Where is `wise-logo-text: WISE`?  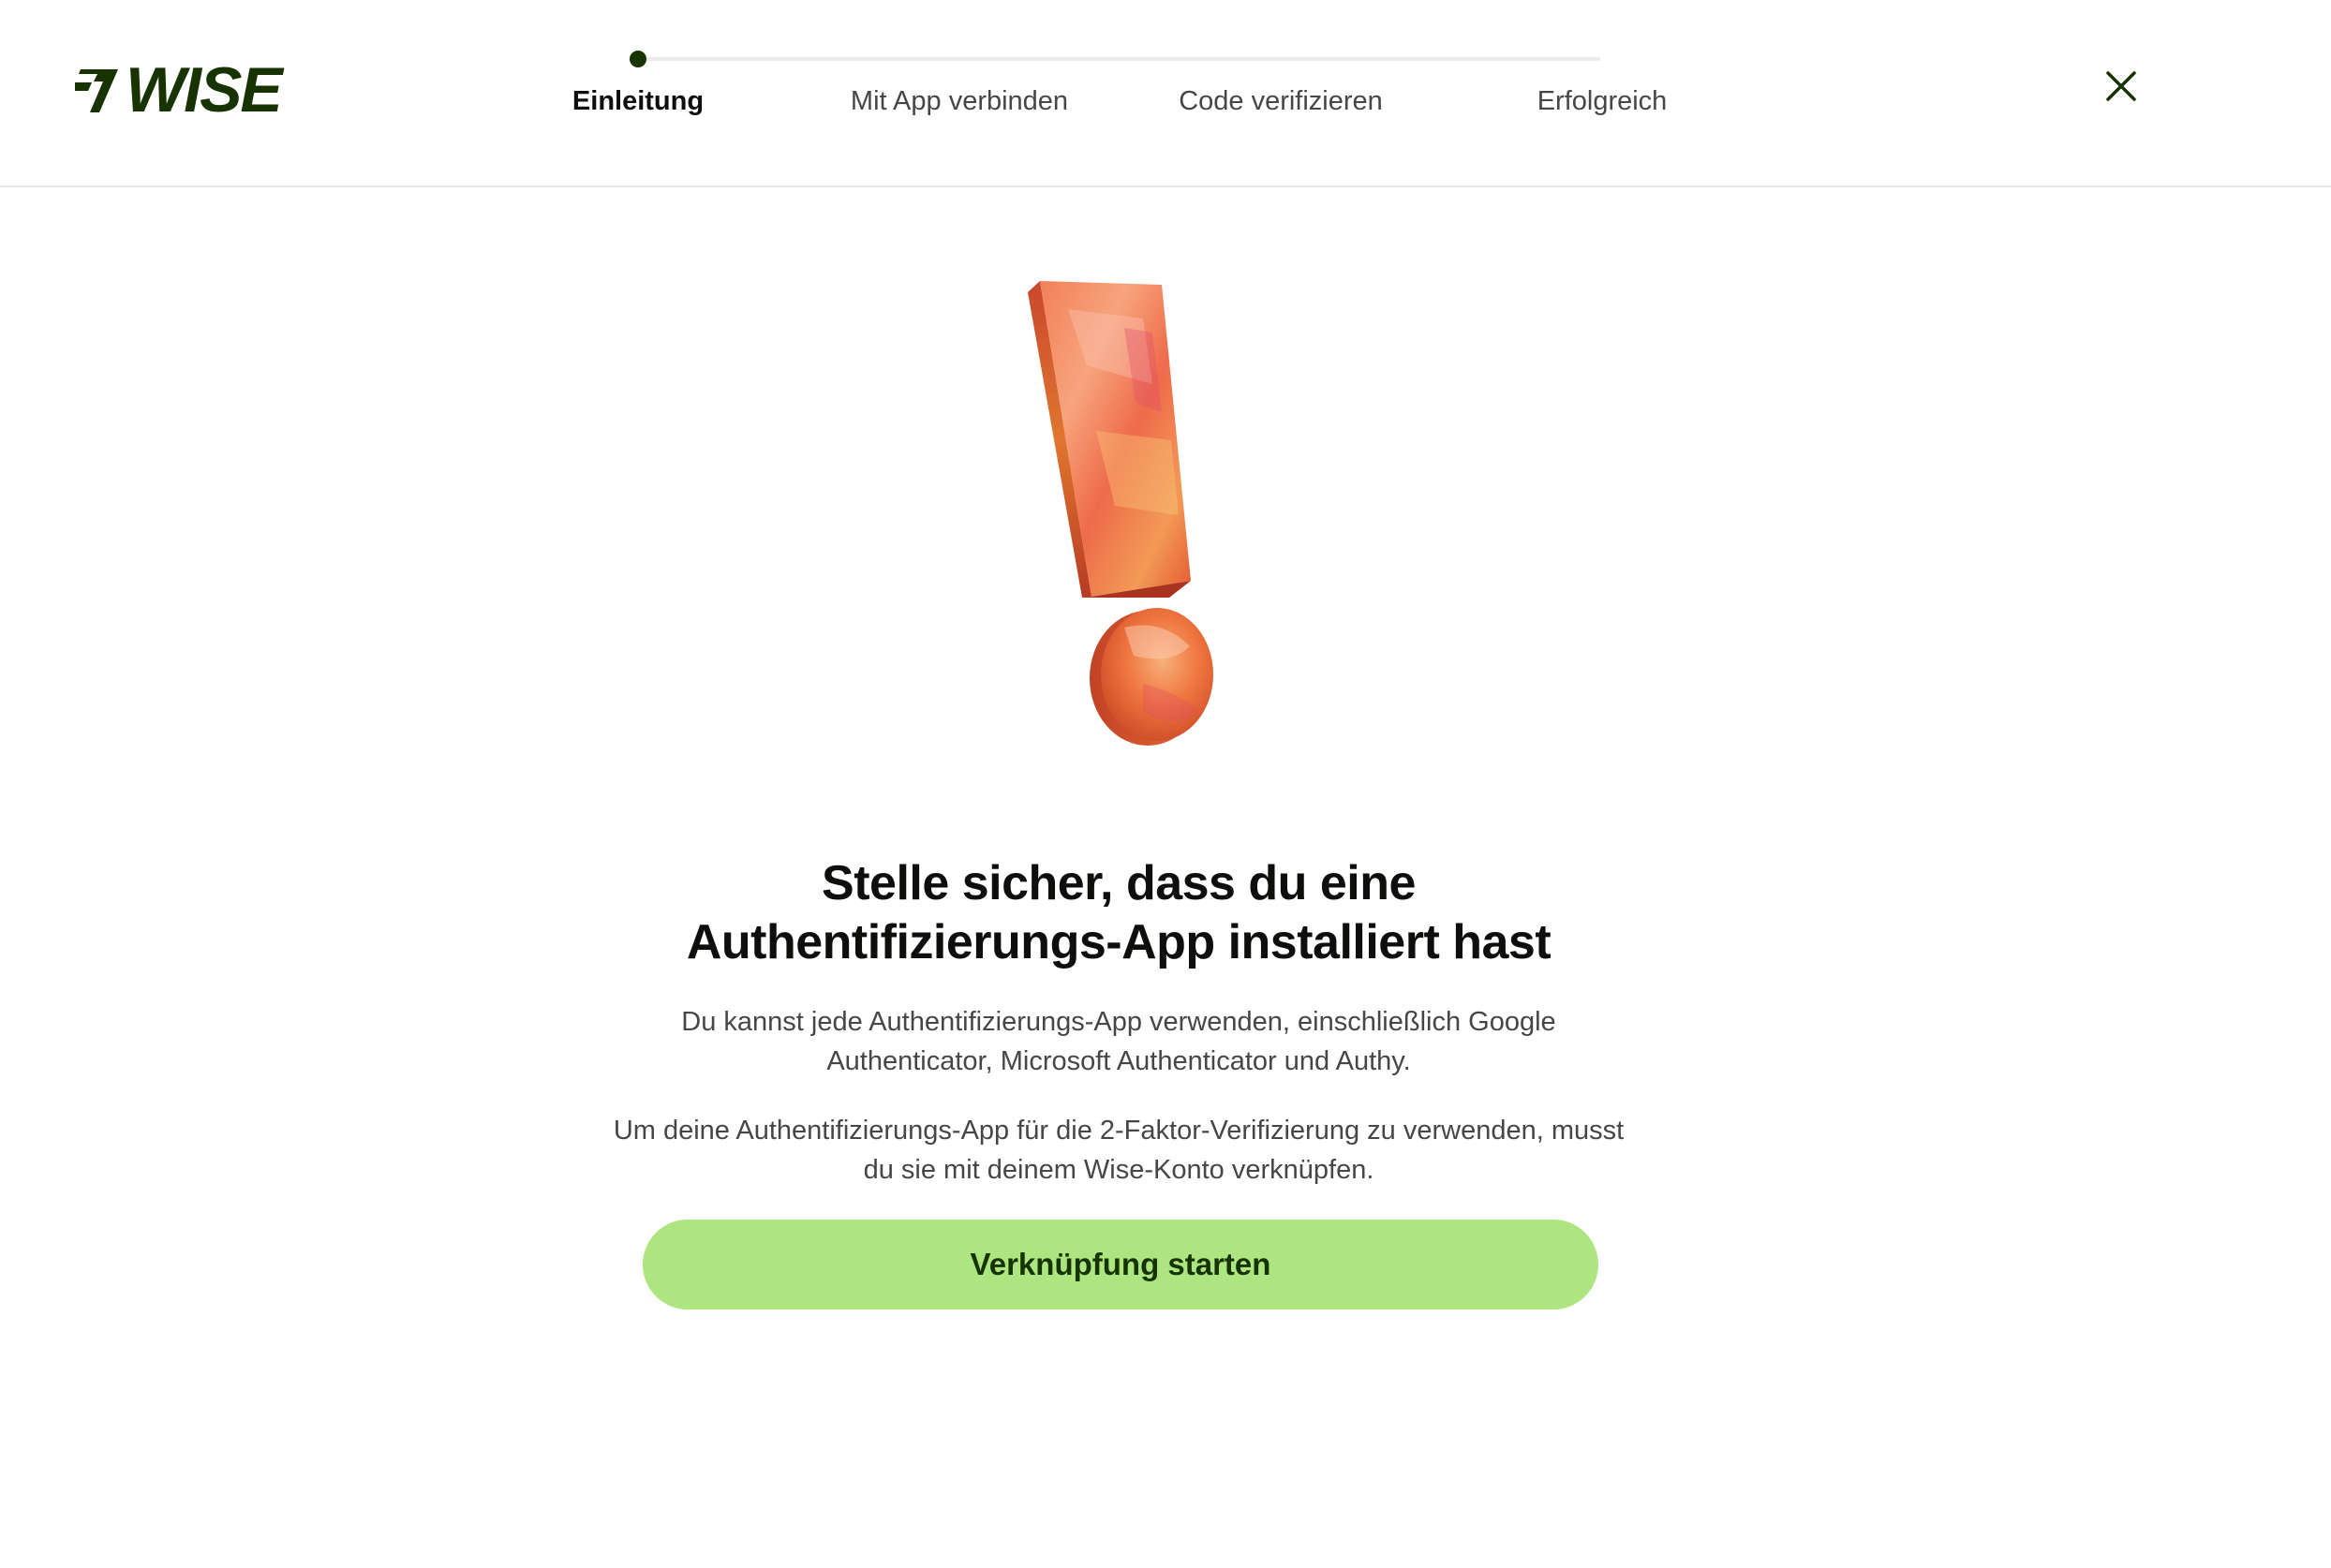
wise-logo-text: WISE is located at coordinates (204, 90).